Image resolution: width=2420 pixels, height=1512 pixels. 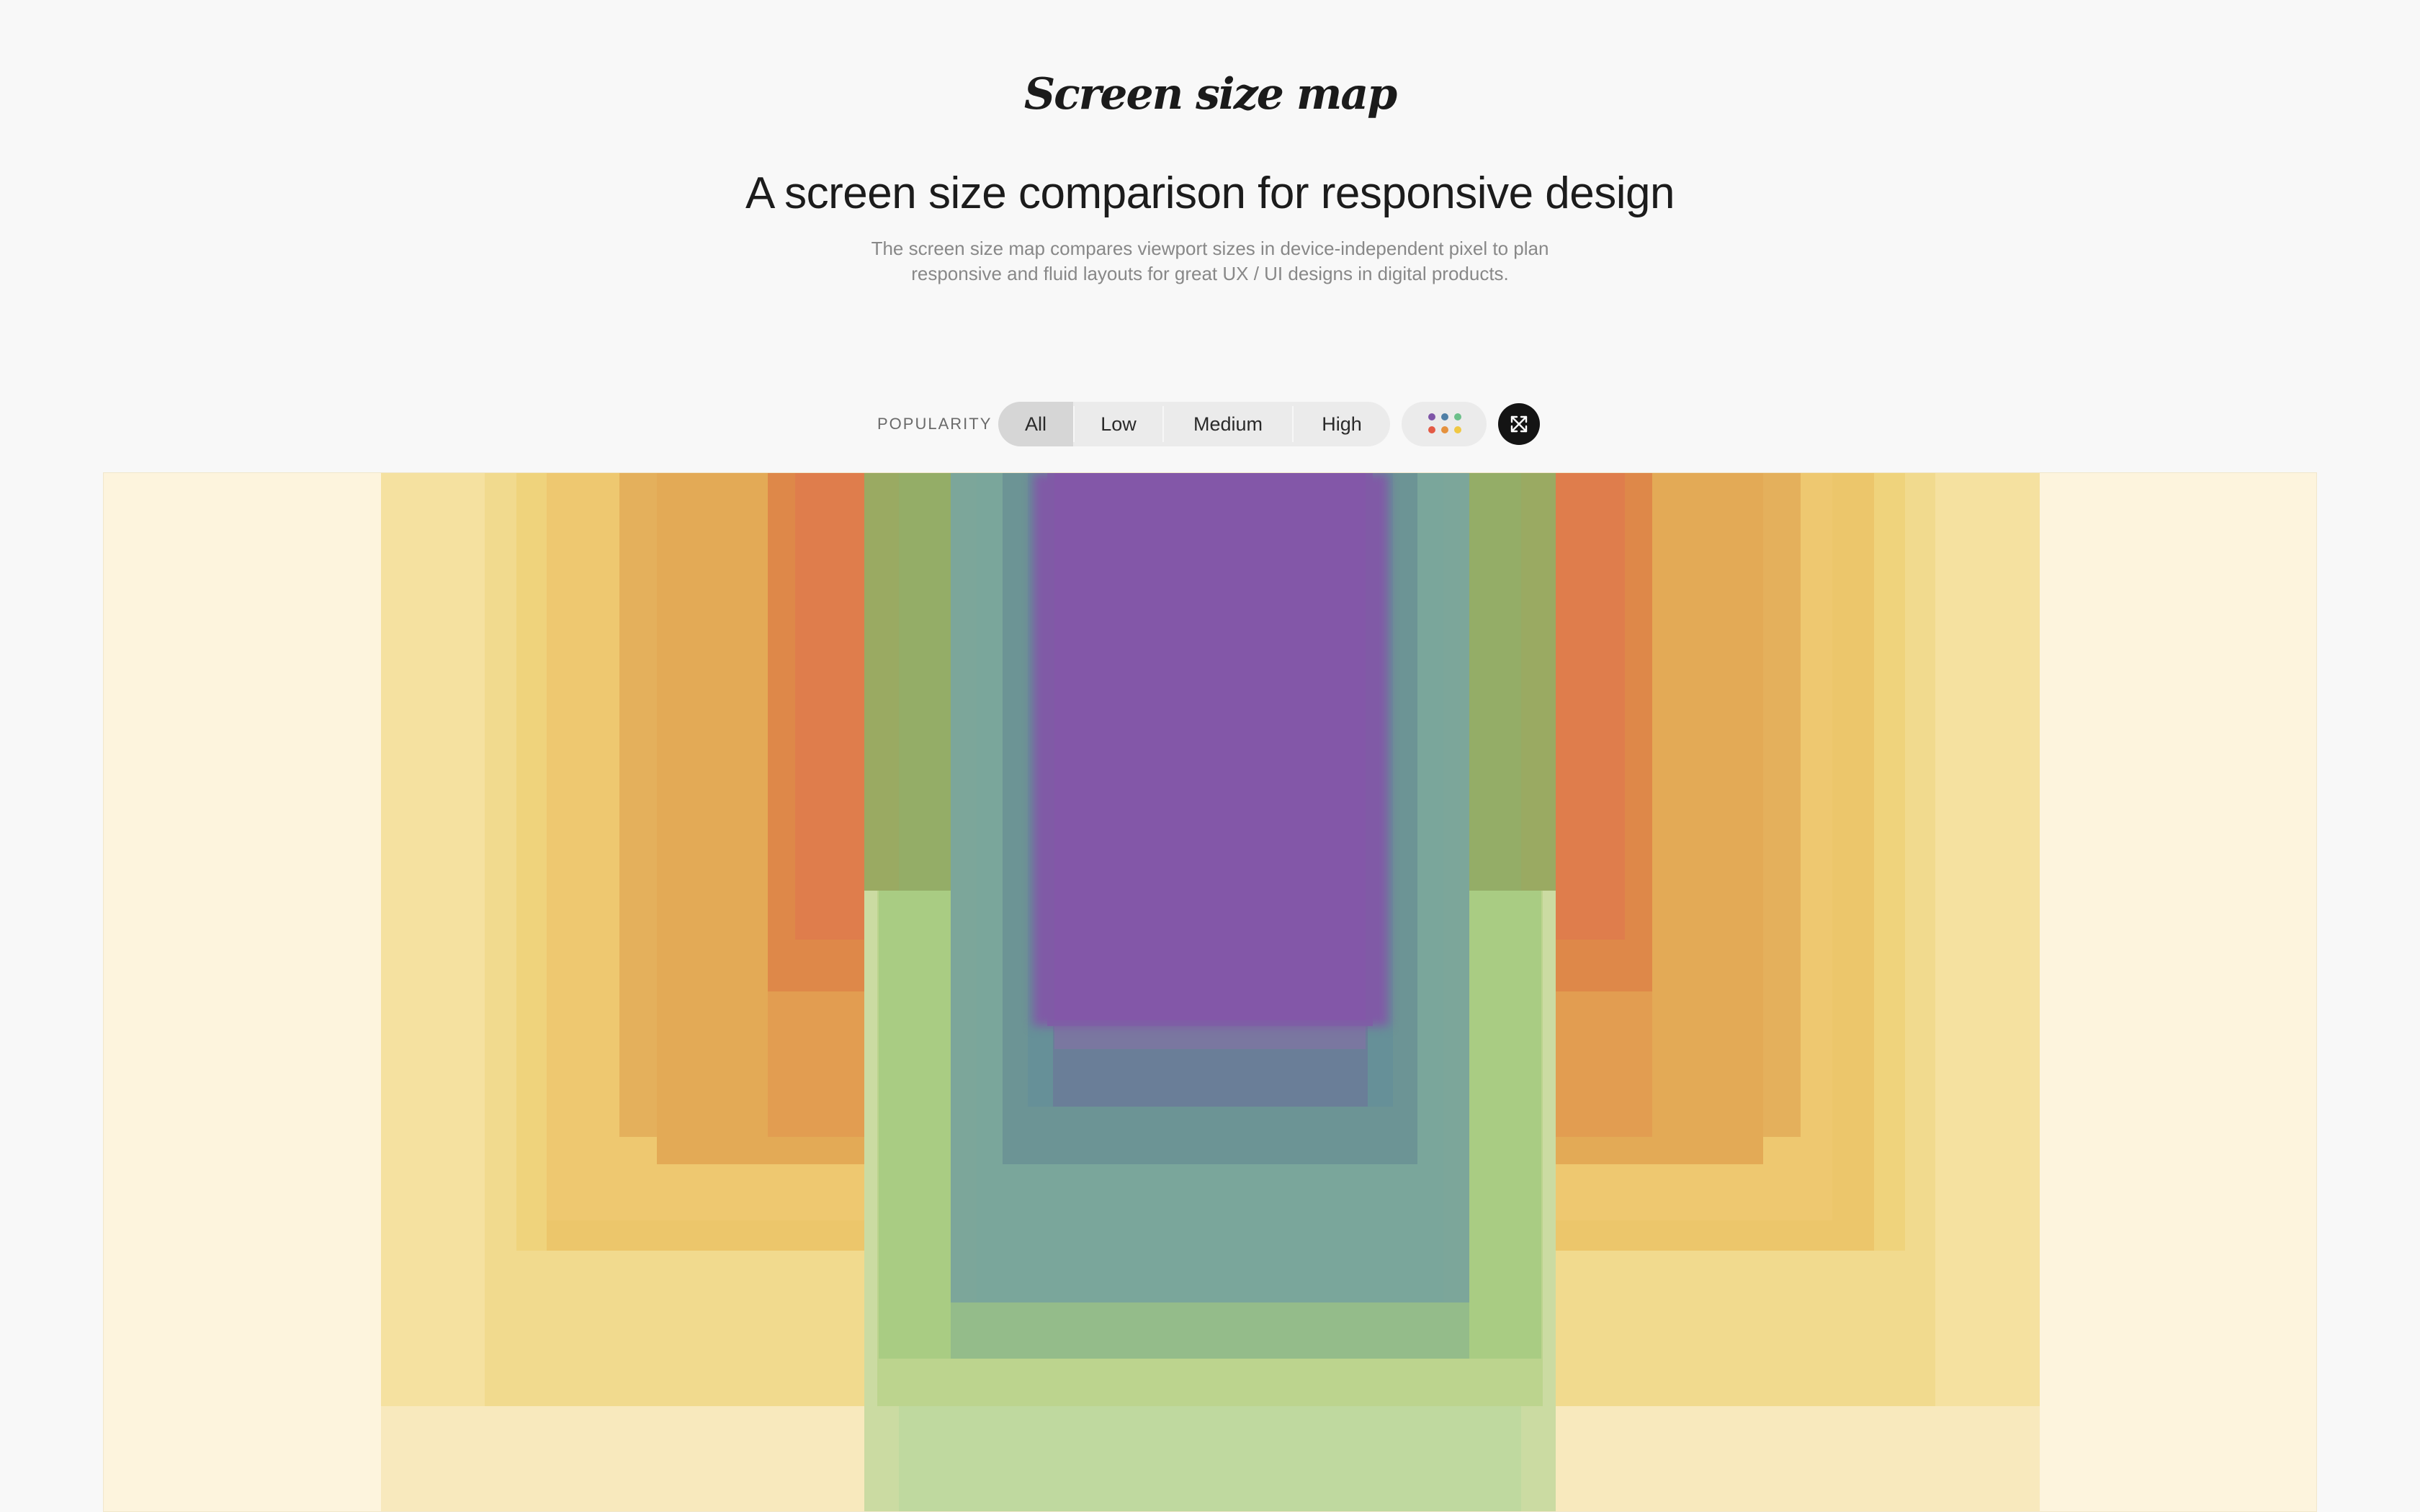 I want to click on fullscreen-button, so click(x=1519, y=424).